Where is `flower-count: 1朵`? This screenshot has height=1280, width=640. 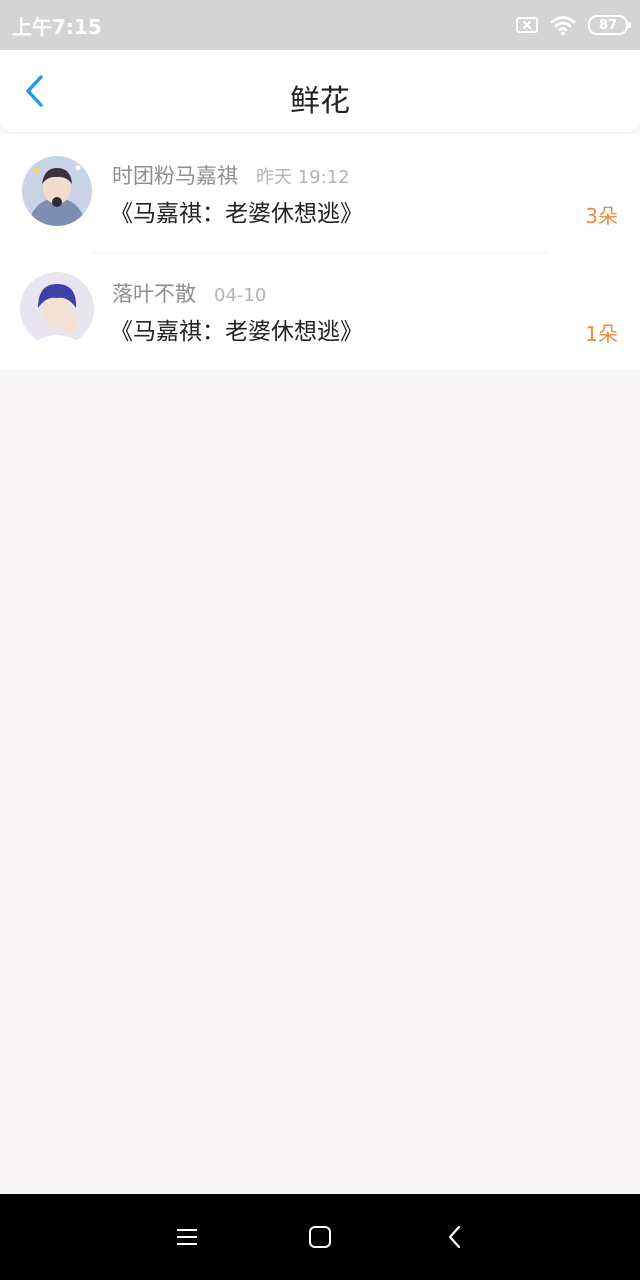 flower-count: 1朵 is located at coordinates (601, 334).